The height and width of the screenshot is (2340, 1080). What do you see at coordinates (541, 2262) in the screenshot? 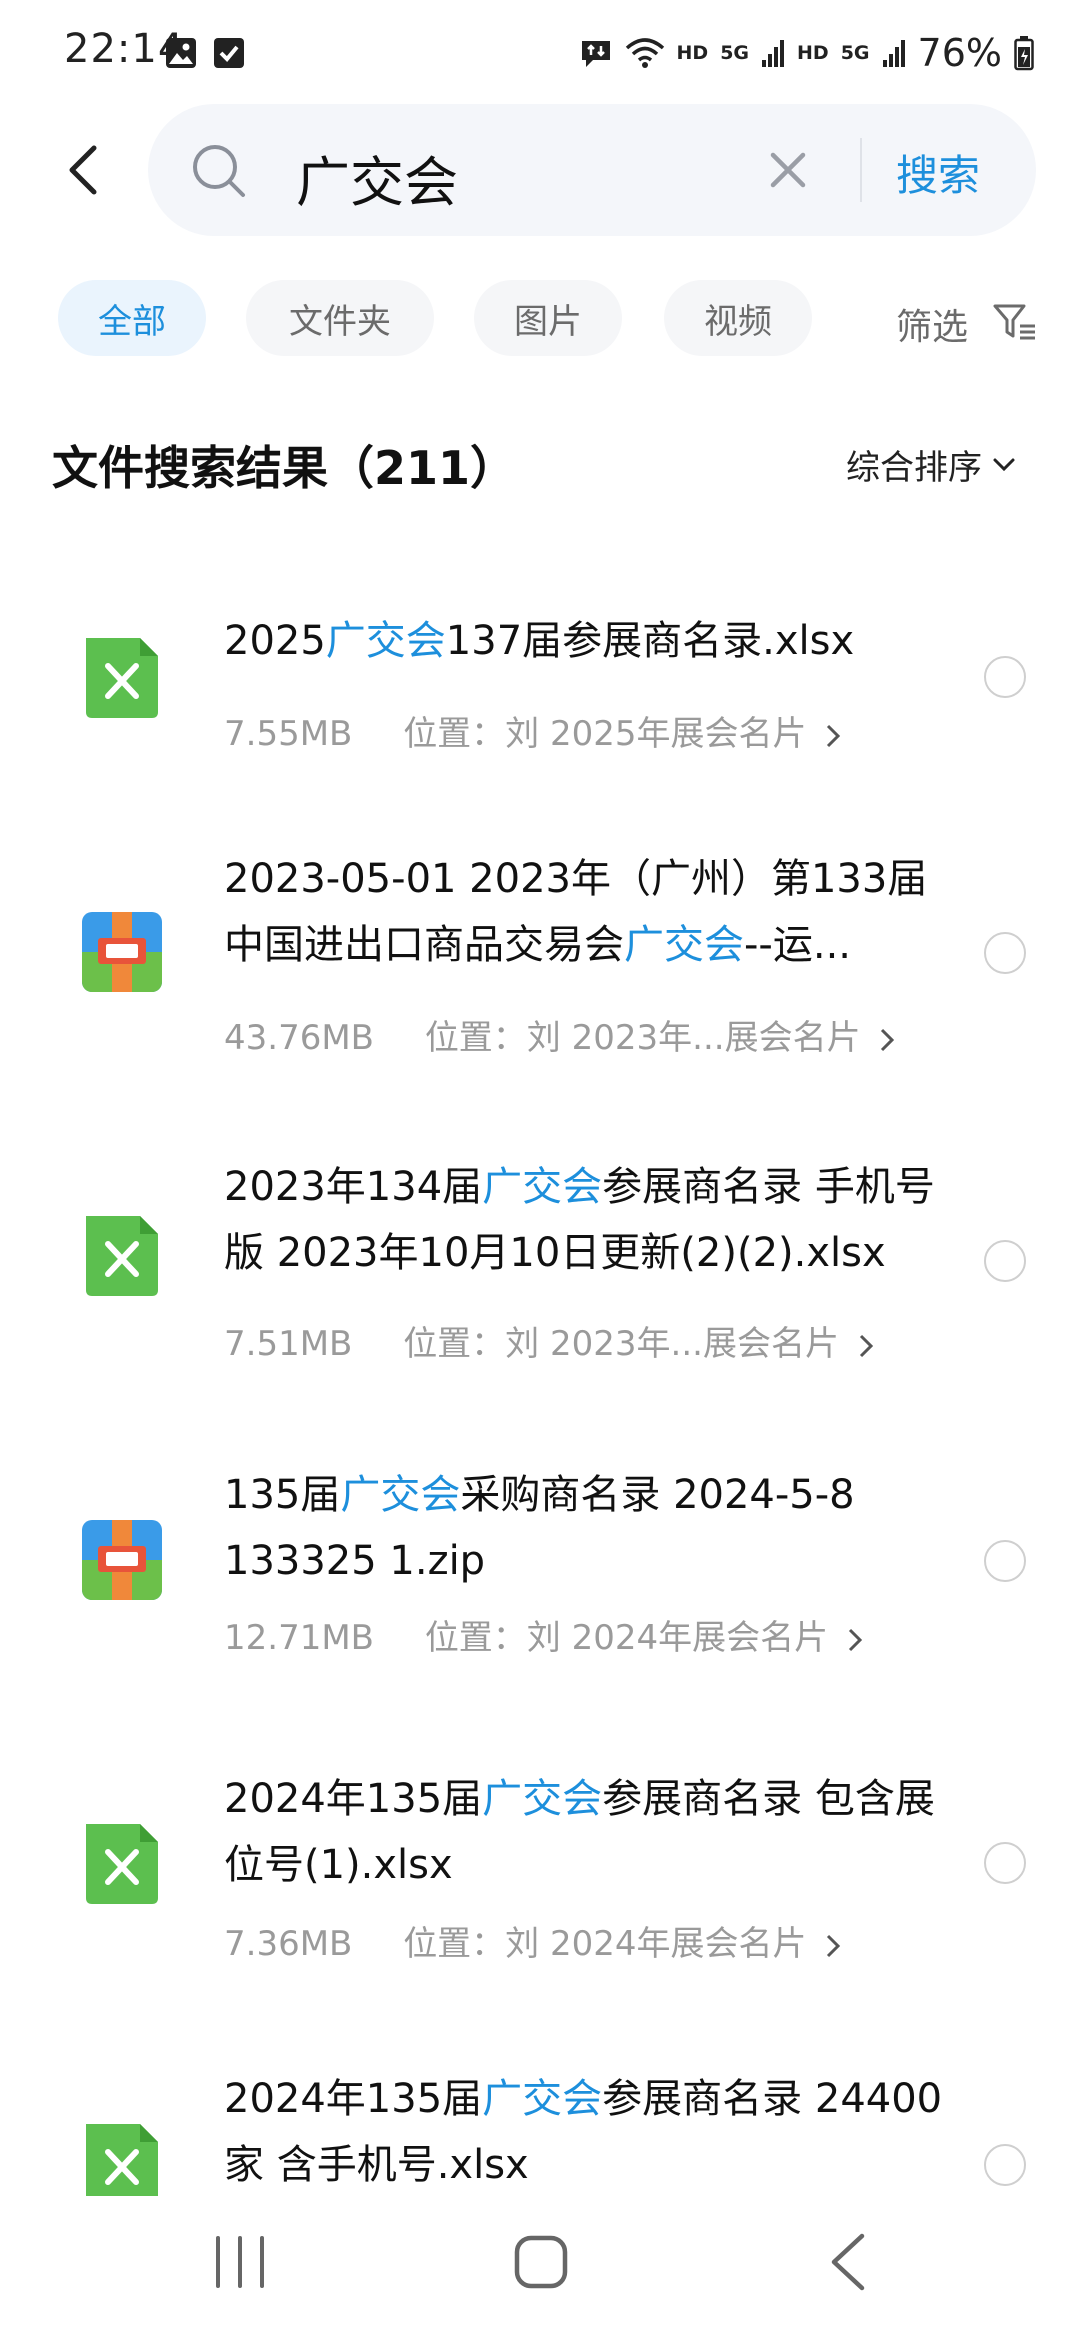
I see `home-button` at bounding box center [541, 2262].